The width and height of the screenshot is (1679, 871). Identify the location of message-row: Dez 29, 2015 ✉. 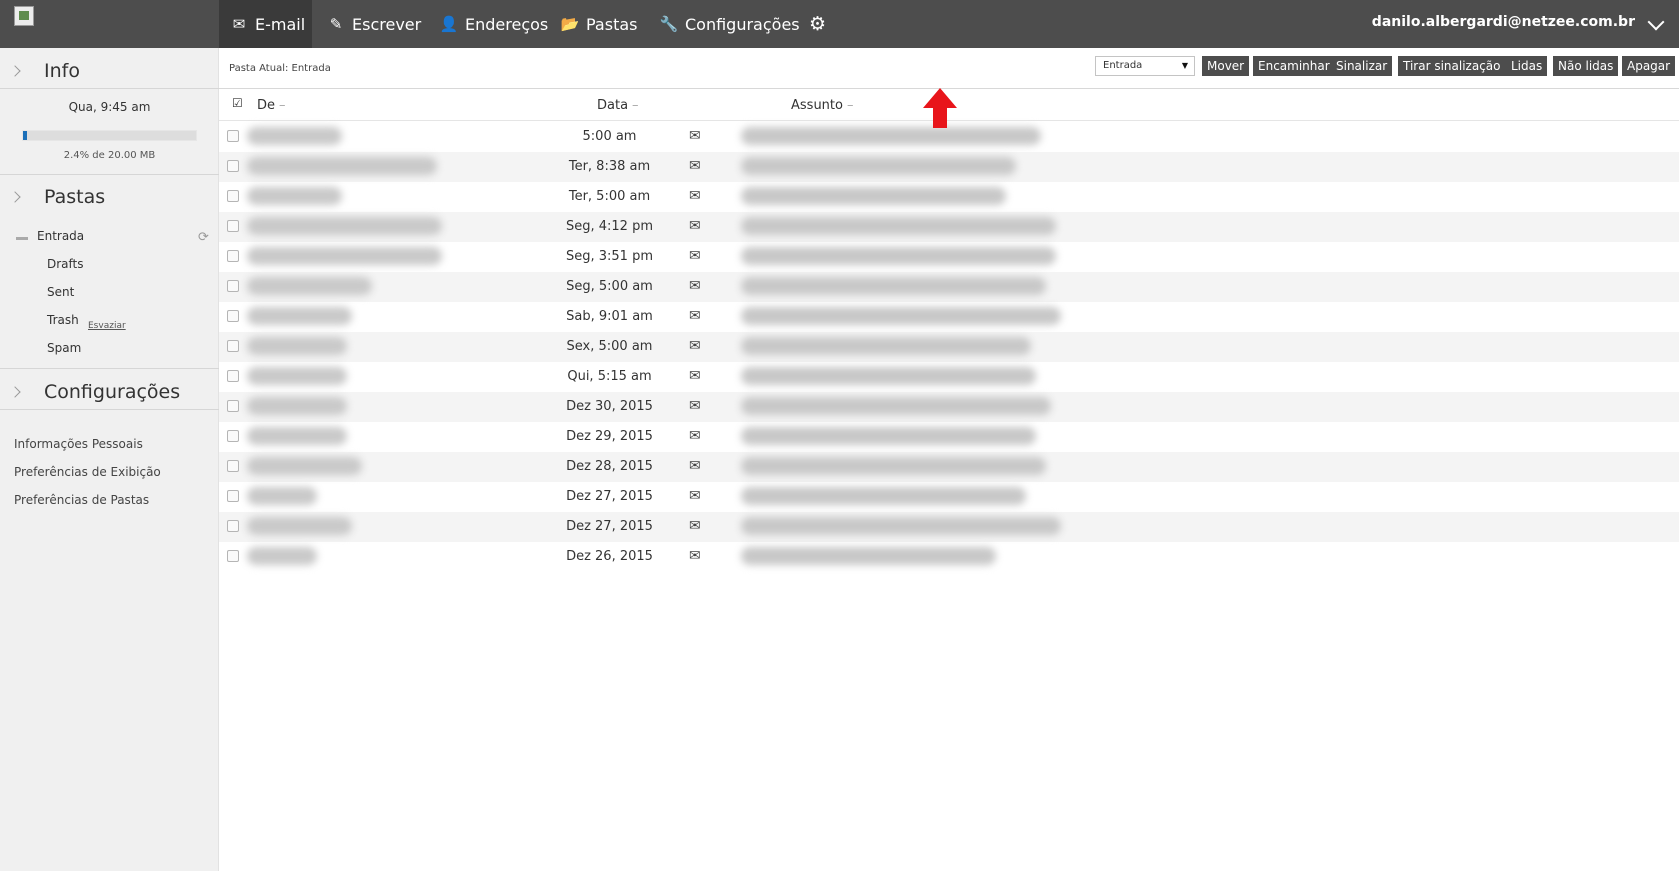
(949, 437).